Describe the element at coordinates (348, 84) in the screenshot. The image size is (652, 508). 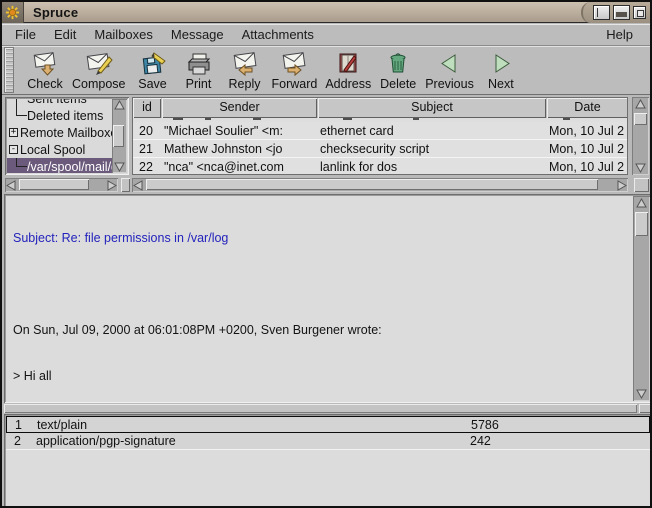
I see `toolbar-label: Address` at that location.